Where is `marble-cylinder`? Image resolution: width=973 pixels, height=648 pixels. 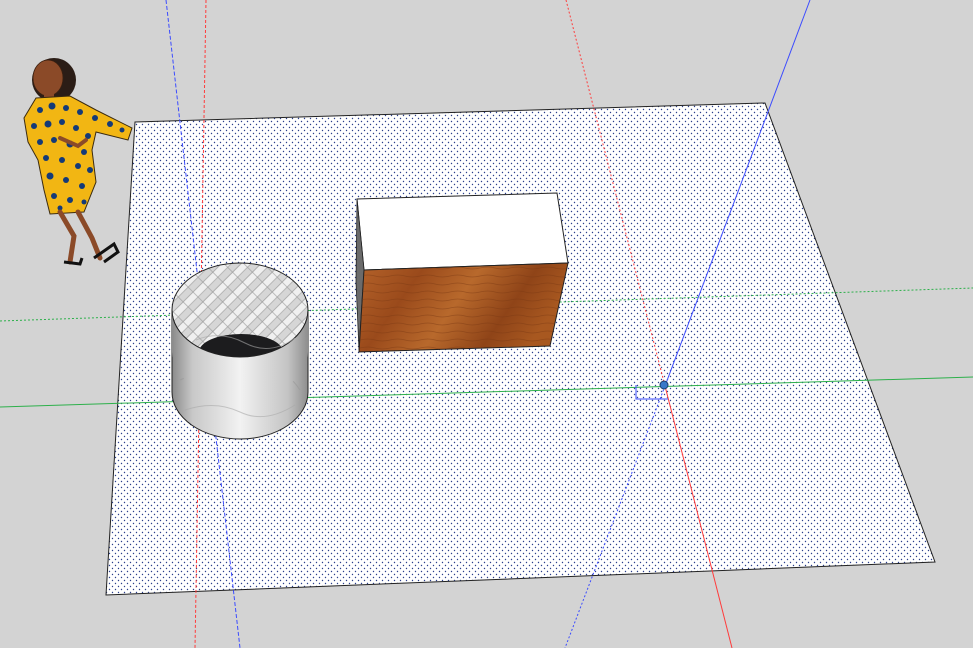
marble-cylinder is located at coordinates (240, 351).